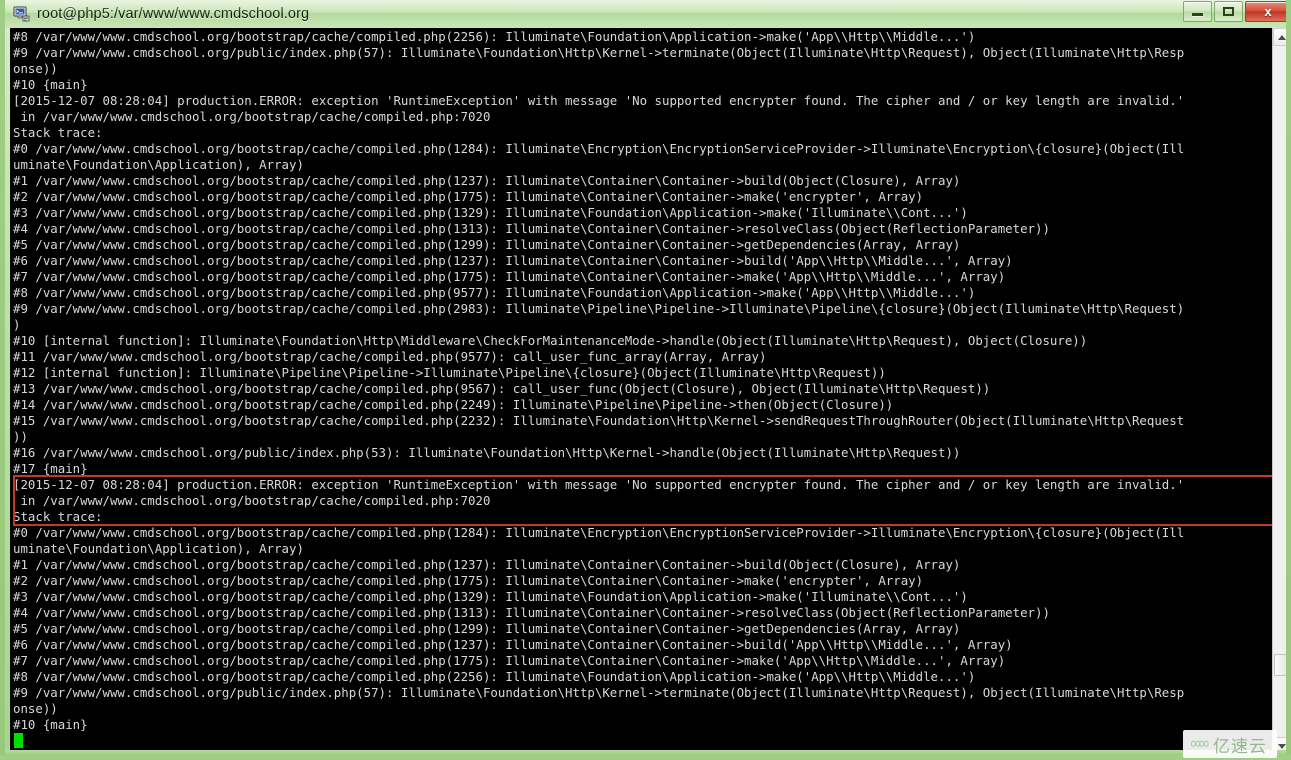  I want to click on maximize-icon, so click(1228, 11).